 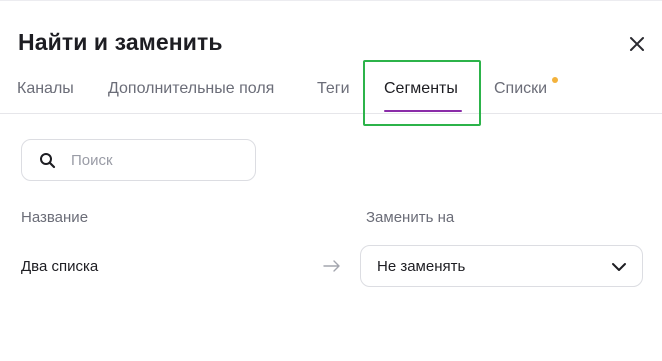 What do you see at coordinates (520, 89) in the screenshot?
I see `tab-lists: Списки` at bounding box center [520, 89].